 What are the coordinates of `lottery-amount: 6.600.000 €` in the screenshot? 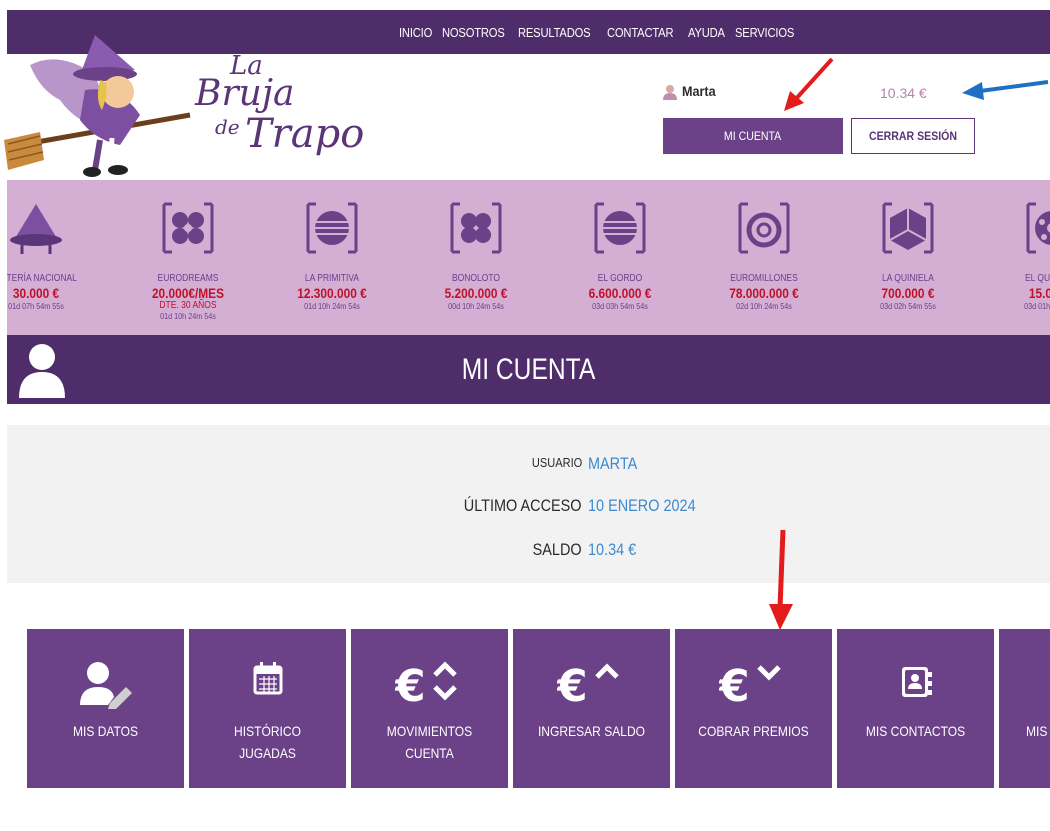 It's located at (620, 293).